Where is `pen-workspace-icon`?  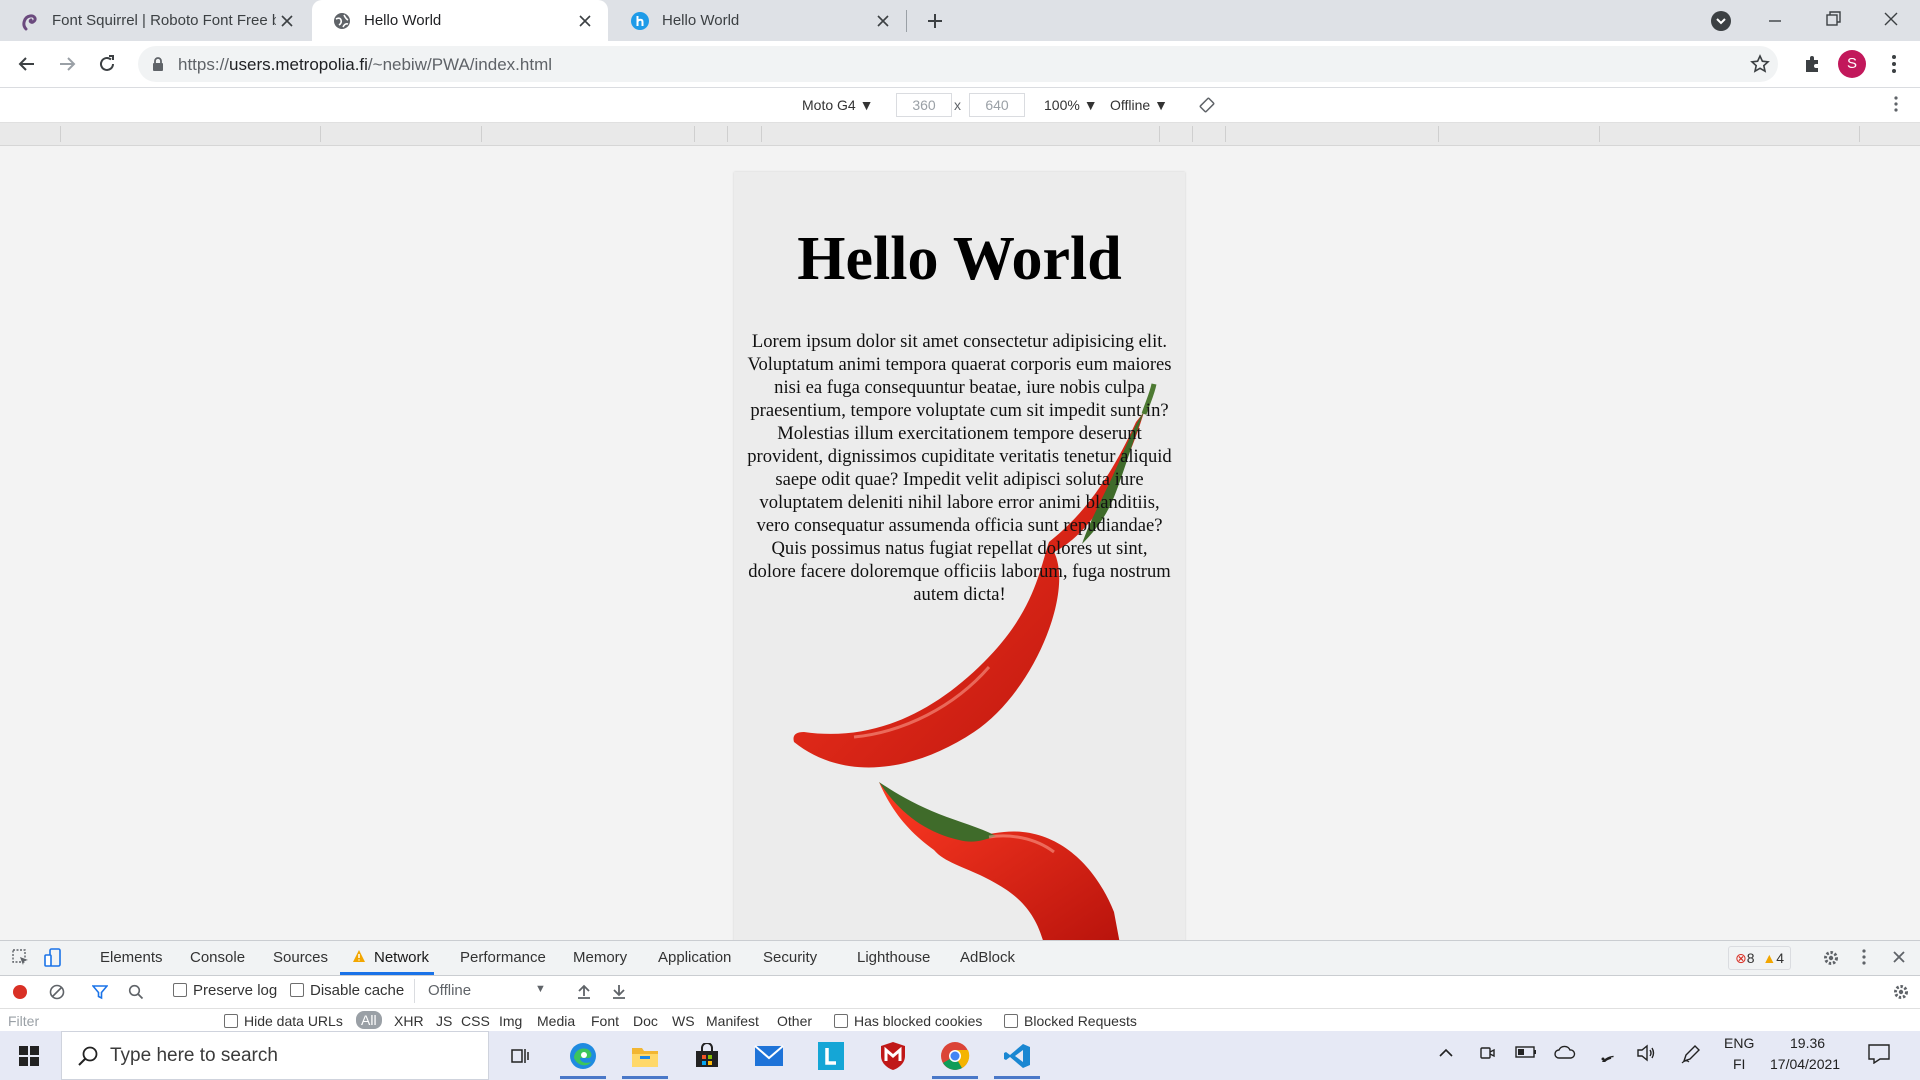
pen-workspace-icon is located at coordinates (1691, 1054).